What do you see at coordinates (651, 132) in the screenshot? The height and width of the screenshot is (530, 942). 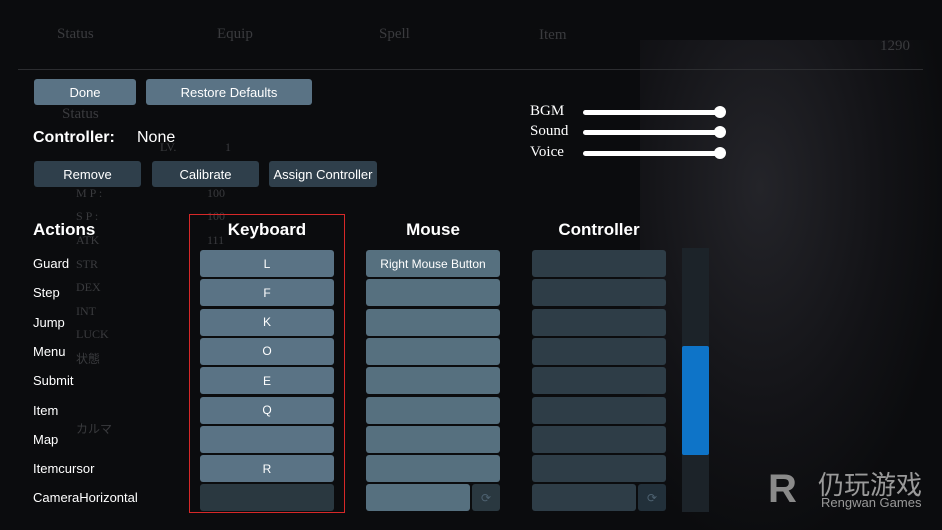 I see `sound-slider` at bounding box center [651, 132].